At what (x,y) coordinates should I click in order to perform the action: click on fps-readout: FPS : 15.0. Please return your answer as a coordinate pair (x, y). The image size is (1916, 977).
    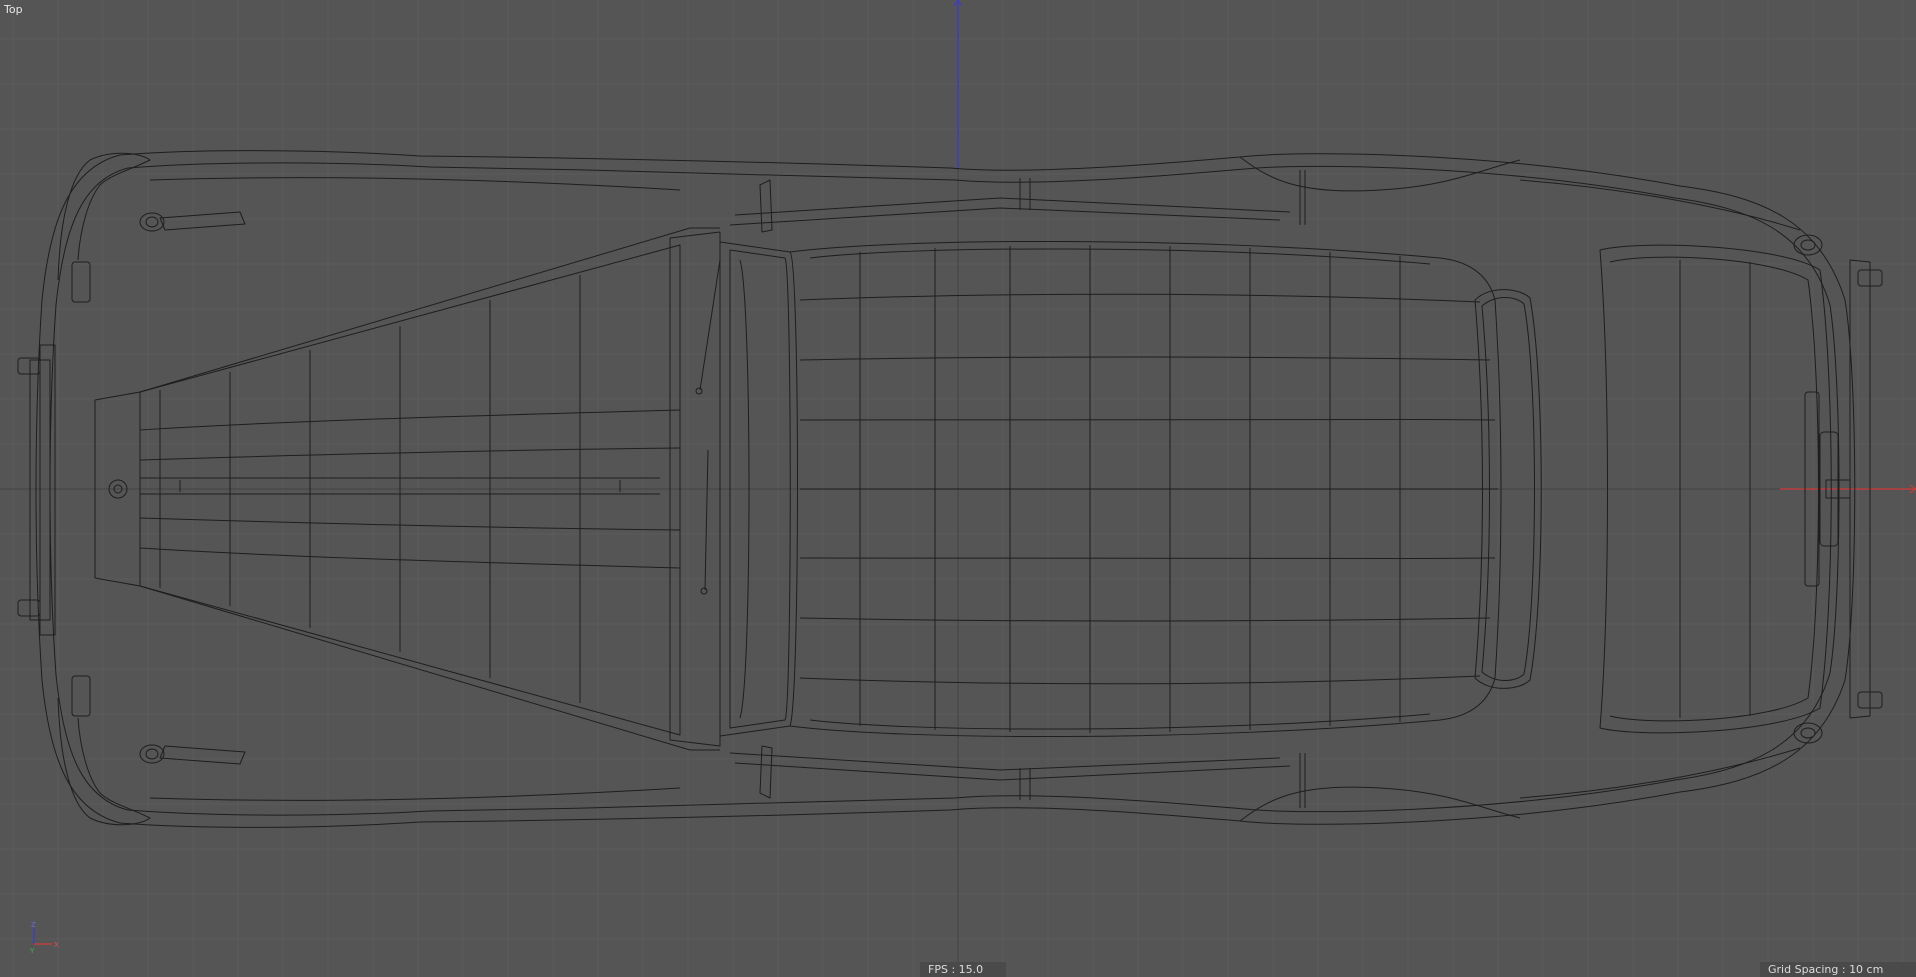
    Looking at the image, I should click on (963, 969).